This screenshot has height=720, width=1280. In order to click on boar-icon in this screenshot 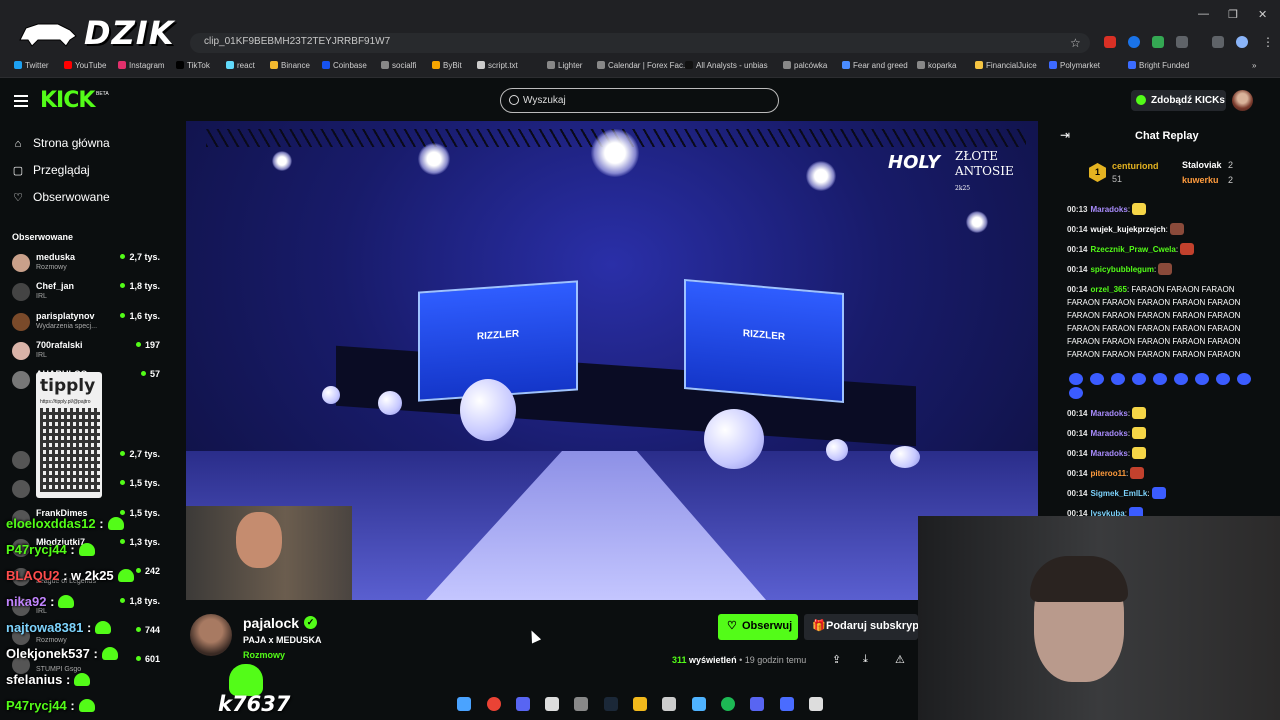, I will do `click(48, 35)`.